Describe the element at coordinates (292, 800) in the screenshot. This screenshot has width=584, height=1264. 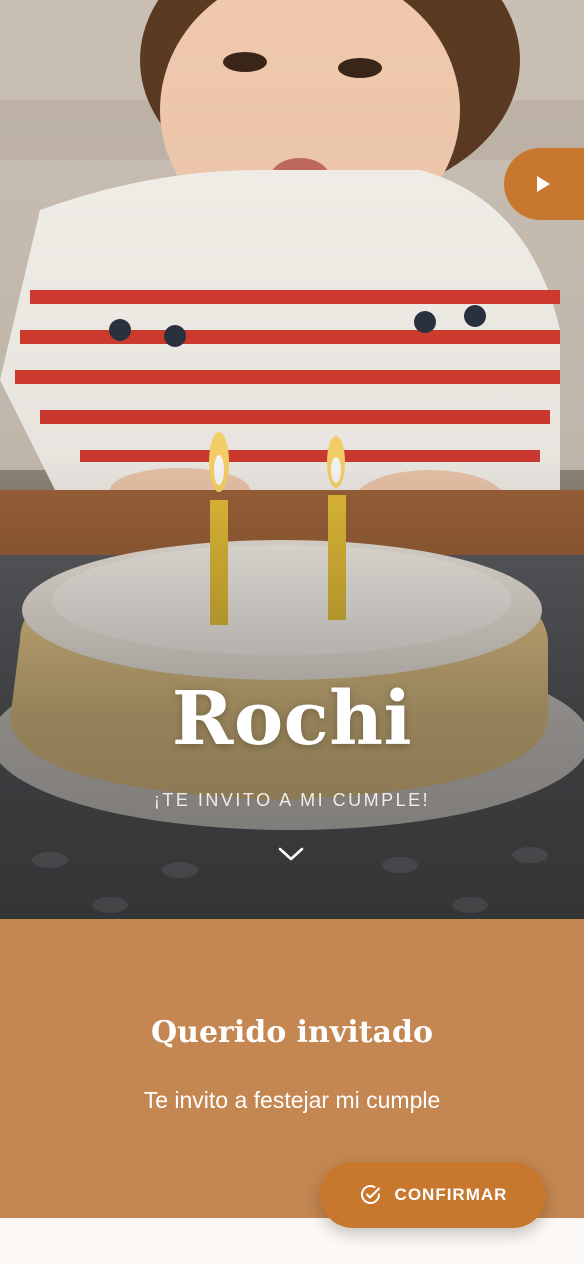
I see `hero-subtitle: ¡TE INVITO A MI CUMPLE!` at that location.